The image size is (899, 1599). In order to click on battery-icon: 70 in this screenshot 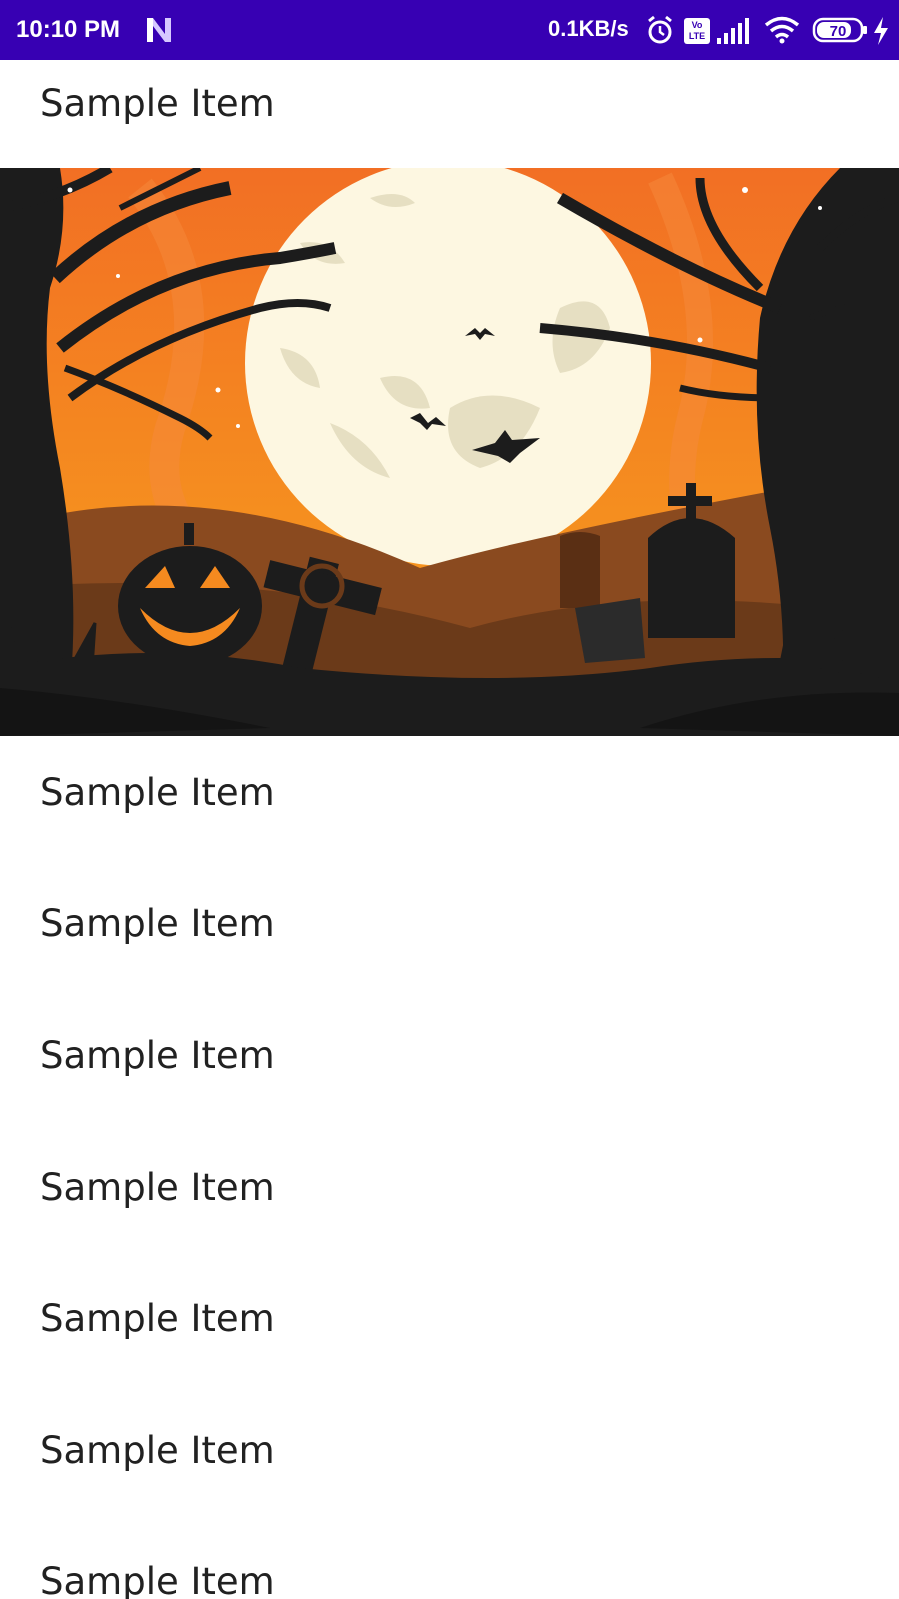, I will do `click(839, 30)`.